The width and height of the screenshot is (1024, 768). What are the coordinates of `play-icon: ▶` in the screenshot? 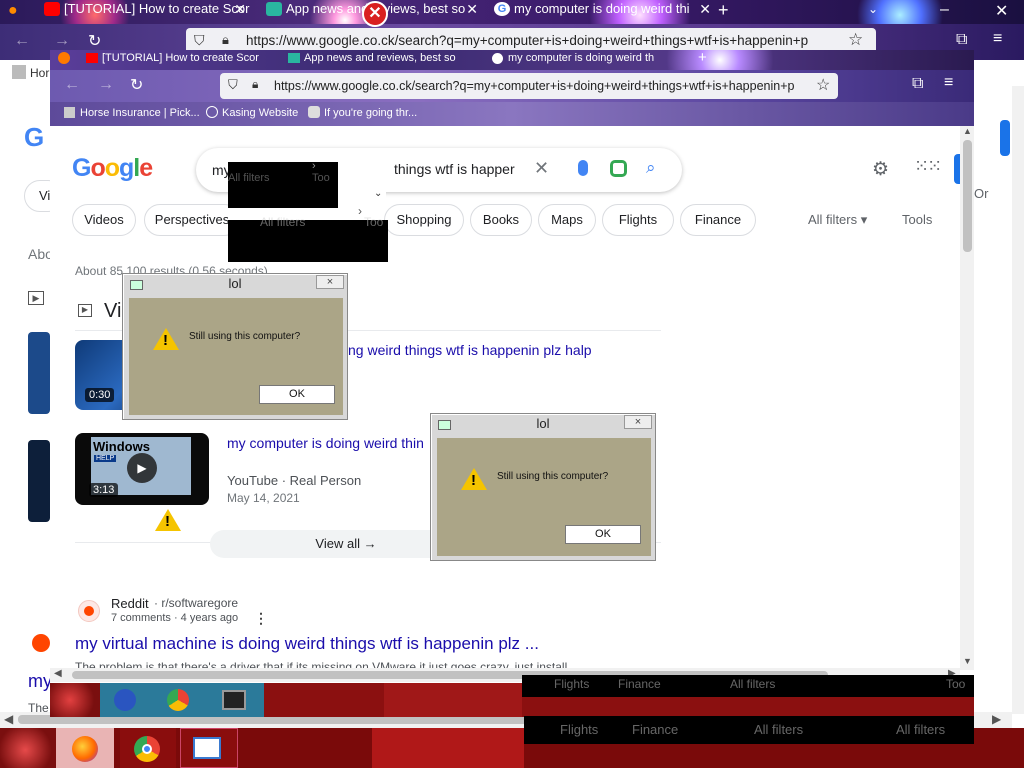 It's located at (142, 468).